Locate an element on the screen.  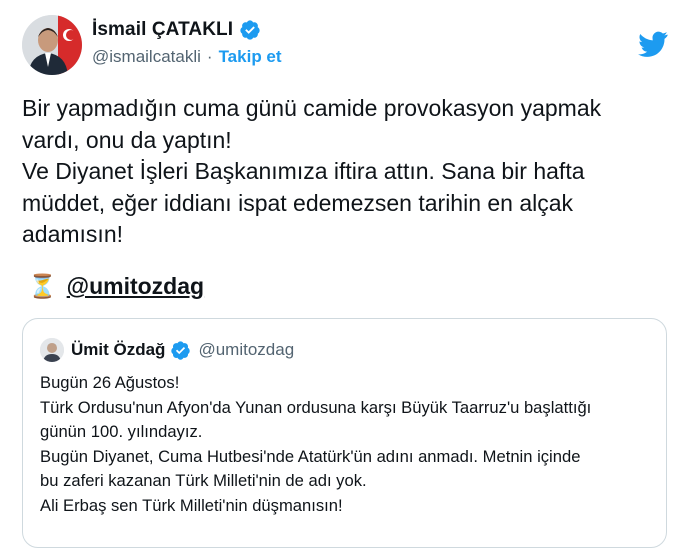
hourglass-icon: ⏳ is located at coordinates (42, 286).